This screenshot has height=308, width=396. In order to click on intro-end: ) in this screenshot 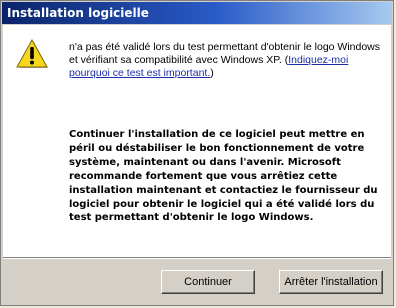, I will do `click(212, 73)`.